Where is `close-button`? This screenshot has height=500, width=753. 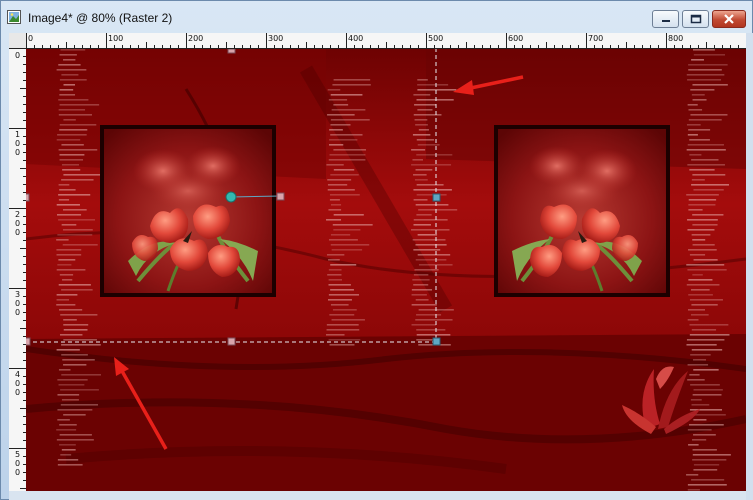 close-button is located at coordinates (729, 19).